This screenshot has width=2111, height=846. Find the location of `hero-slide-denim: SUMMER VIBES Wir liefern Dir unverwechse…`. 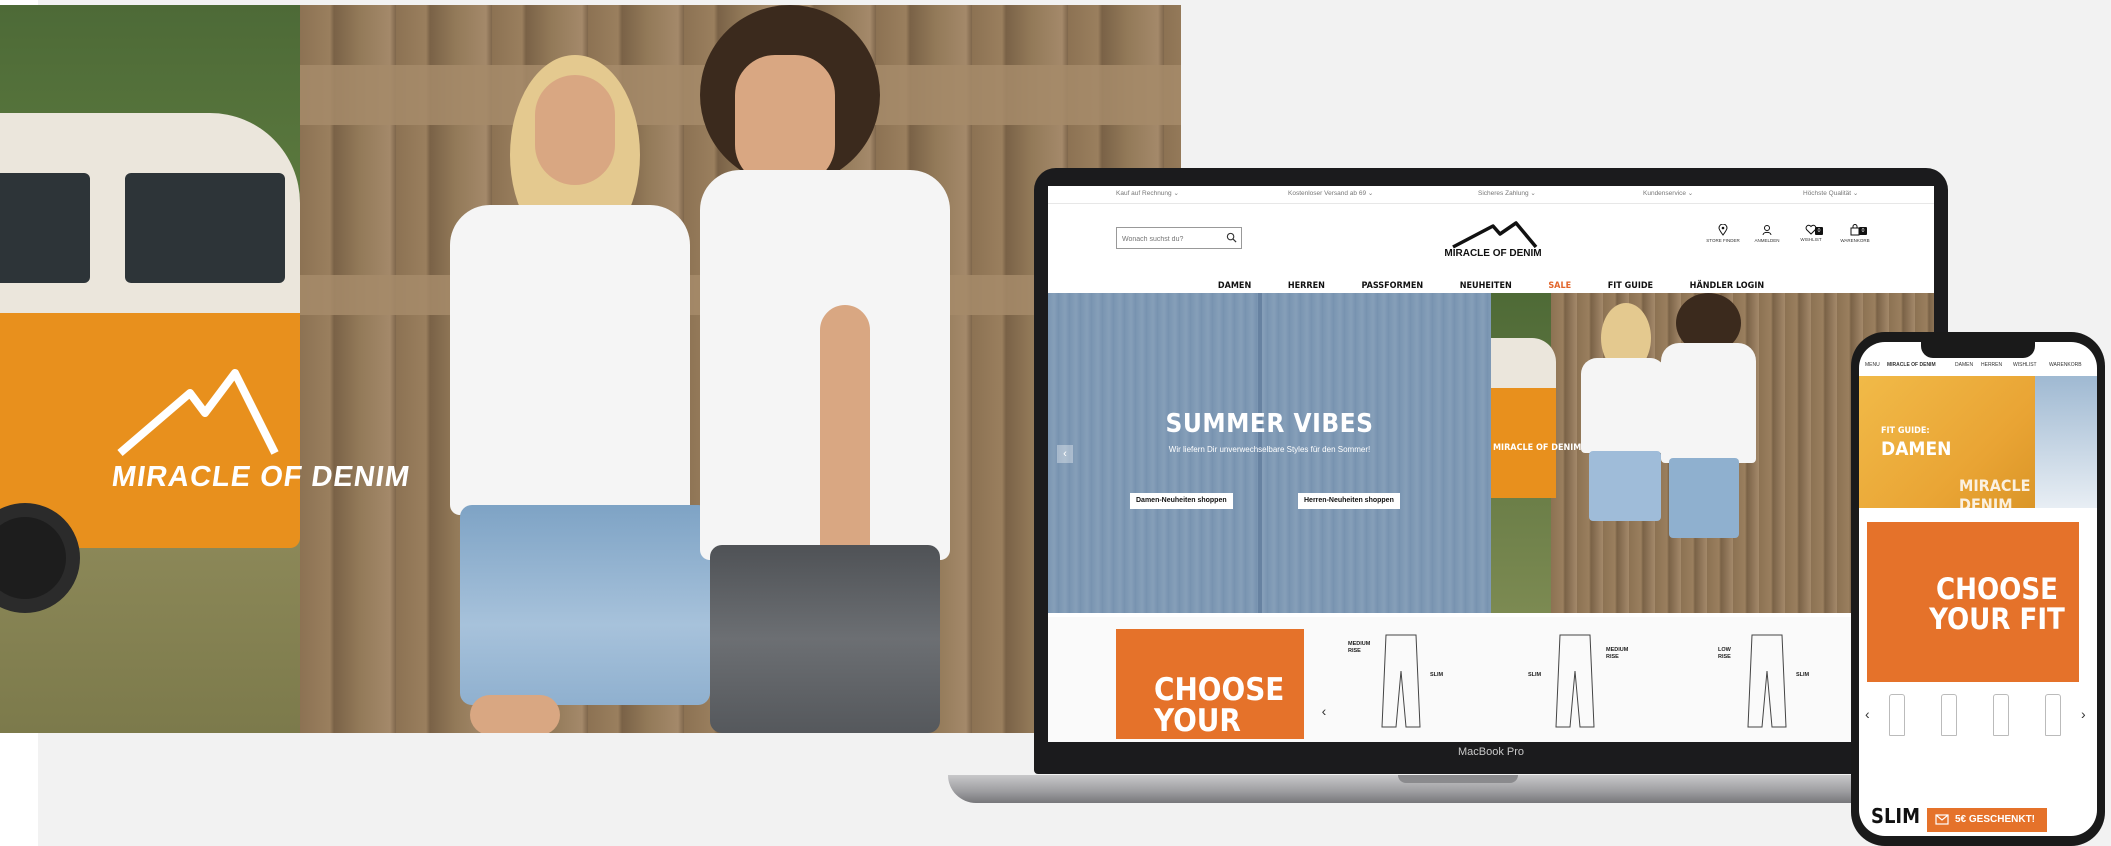

hero-slide-denim: SUMMER VIBES Wir liefern Dir unverwechse… is located at coordinates (1269, 453).